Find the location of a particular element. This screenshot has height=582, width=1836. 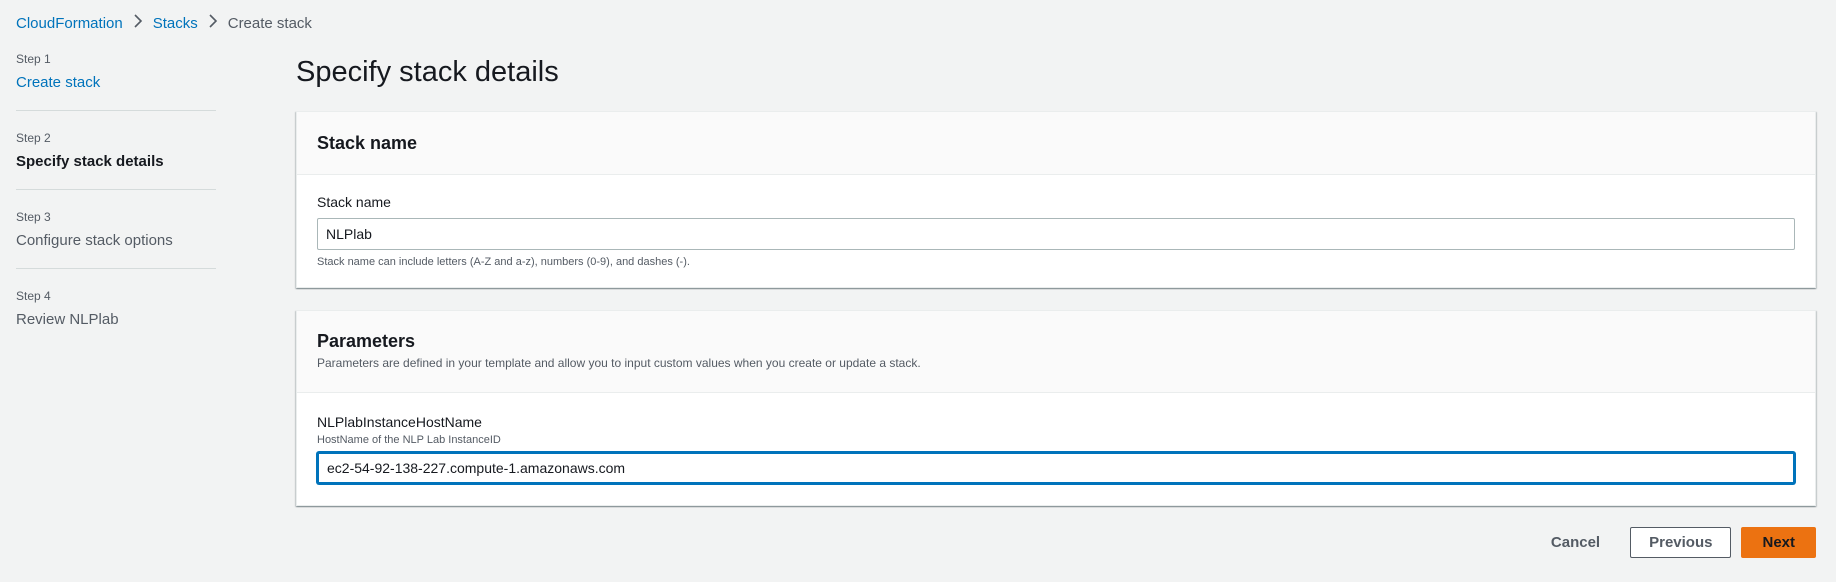

step-number: Step 3 is located at coordinates (33, 217).